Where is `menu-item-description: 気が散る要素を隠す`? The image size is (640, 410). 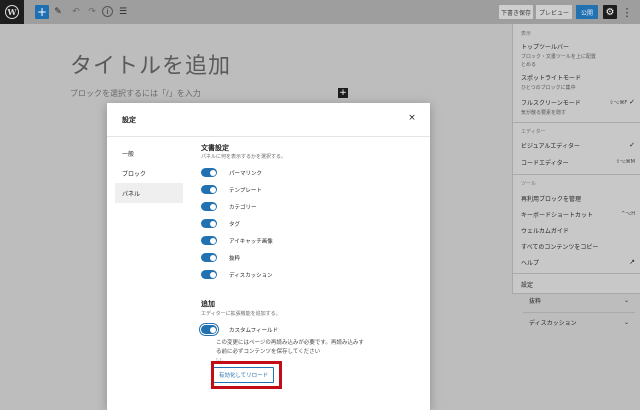 menu-item-description: 気が散る要素を隠す is located at coordinates (544, 113).